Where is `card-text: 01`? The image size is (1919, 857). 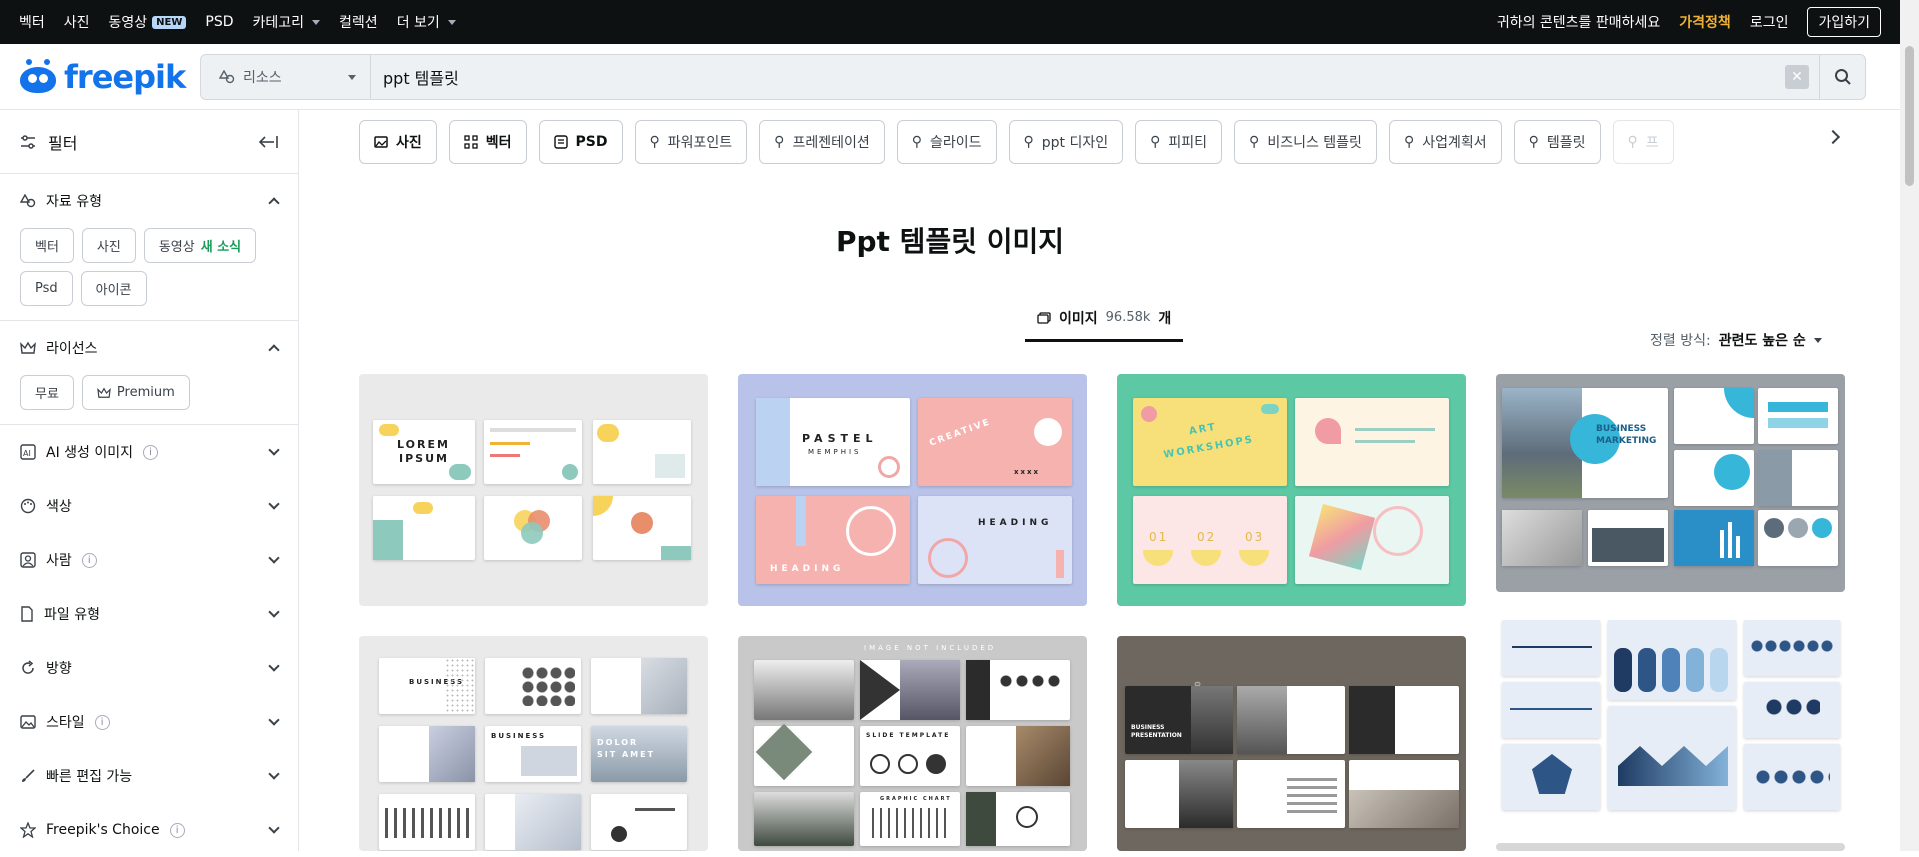
card-text: 01 is located at coordinates (1159, 537).